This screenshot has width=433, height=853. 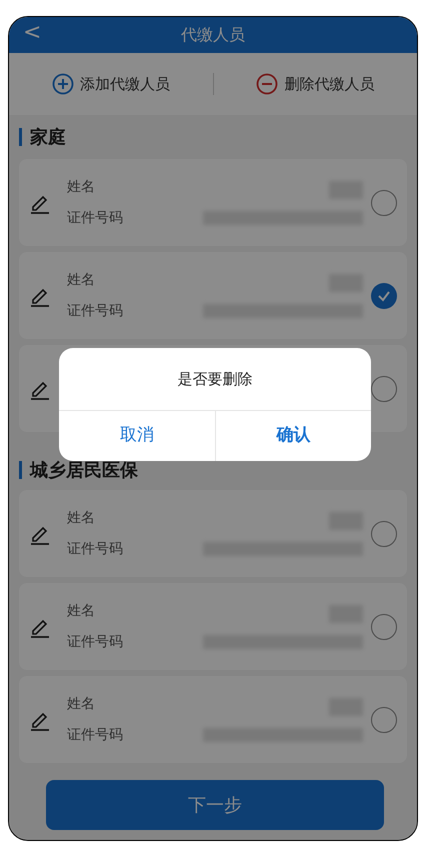 What do you see at coordinates (48, 138) in the screenshot?
I see `section-title: 家庭` at bounding box center [48, 138].